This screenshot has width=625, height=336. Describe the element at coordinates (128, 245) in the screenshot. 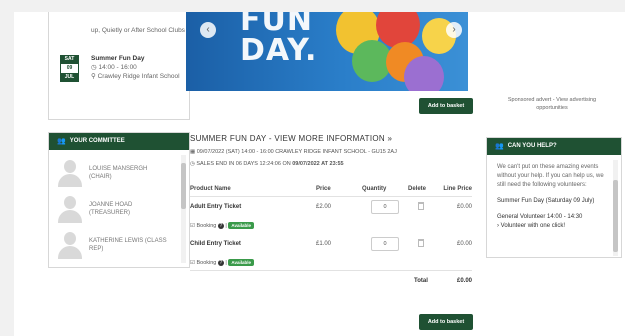

I see `member-name: KATHERINE LEWIS (CLASS REP)` at that location.